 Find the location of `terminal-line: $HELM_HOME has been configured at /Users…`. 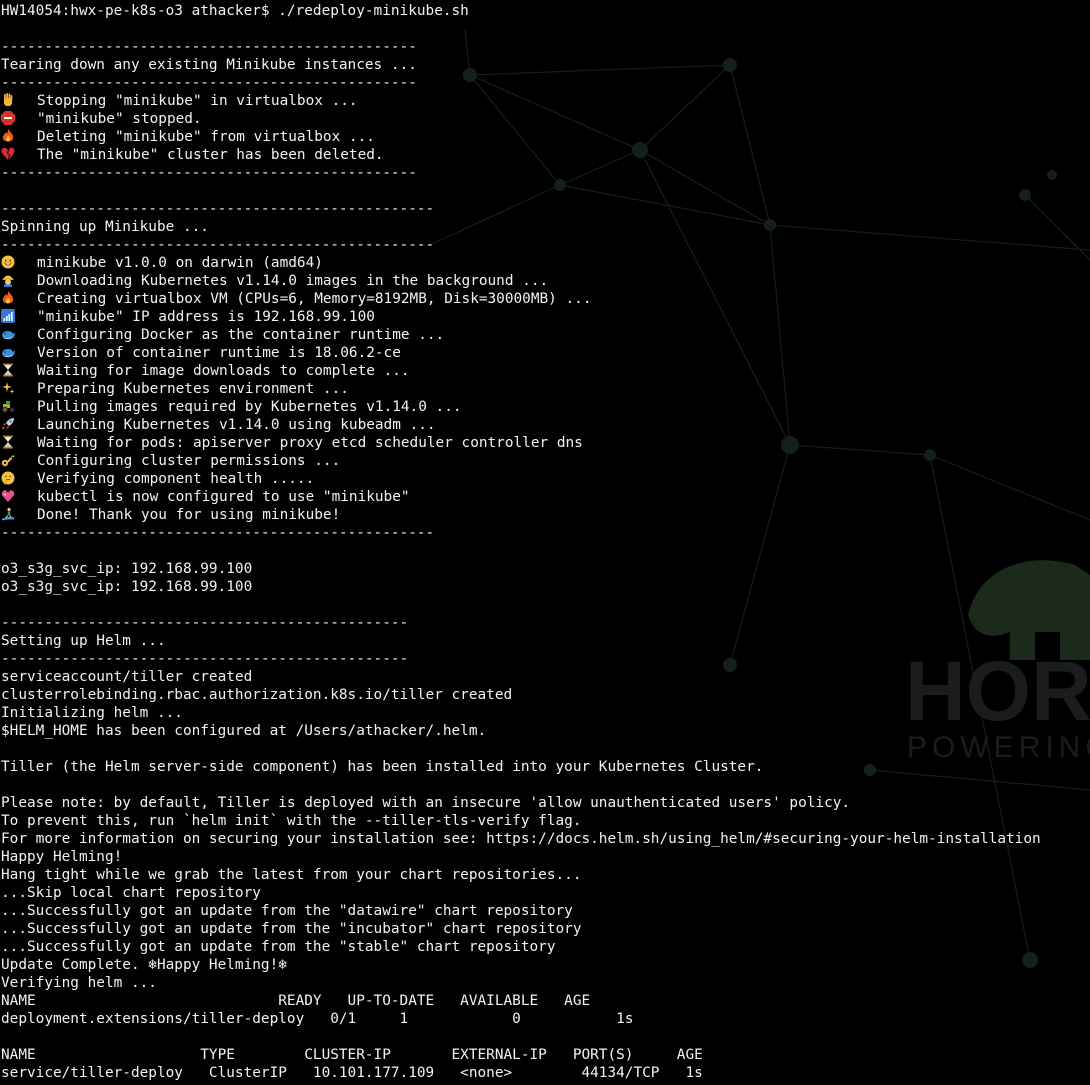

terminal-line: $HELM_HOME has been configured at /Users… is located at coordinates (244, 731).